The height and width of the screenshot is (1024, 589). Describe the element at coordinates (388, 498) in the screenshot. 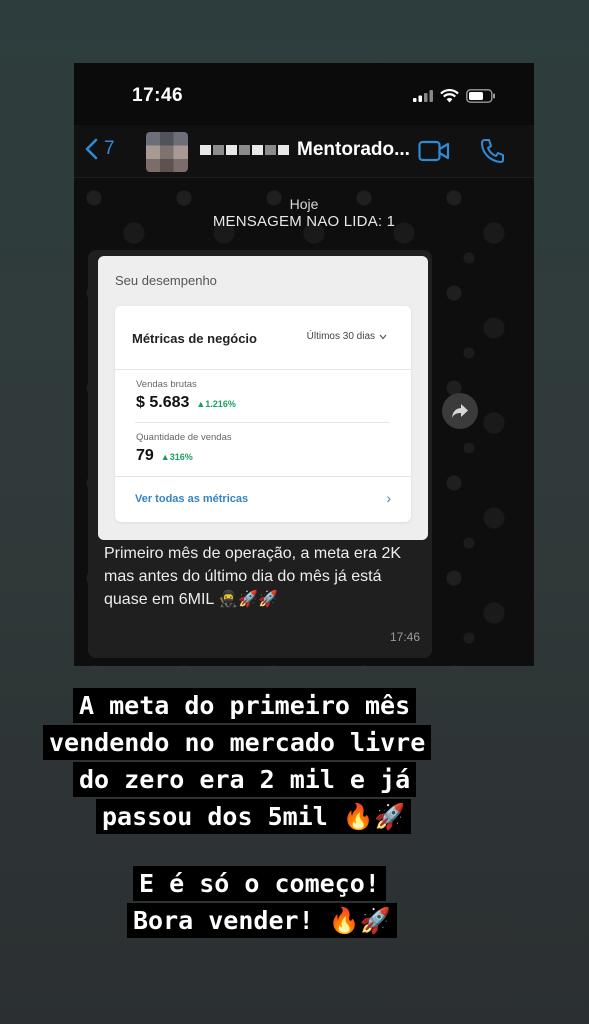

I see `chevron-right-icon: ›` at that location.